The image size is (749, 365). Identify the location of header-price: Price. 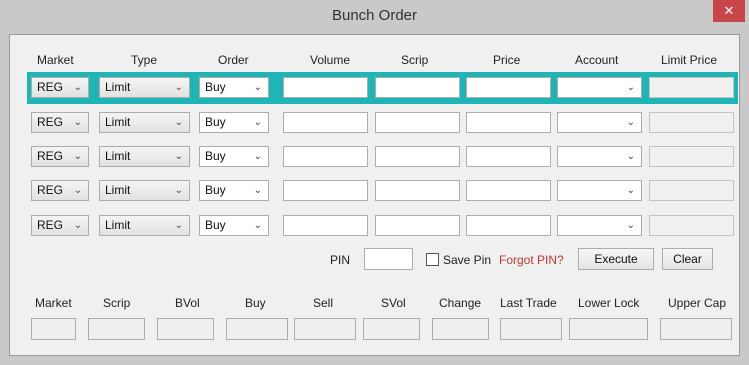
(507, 60).